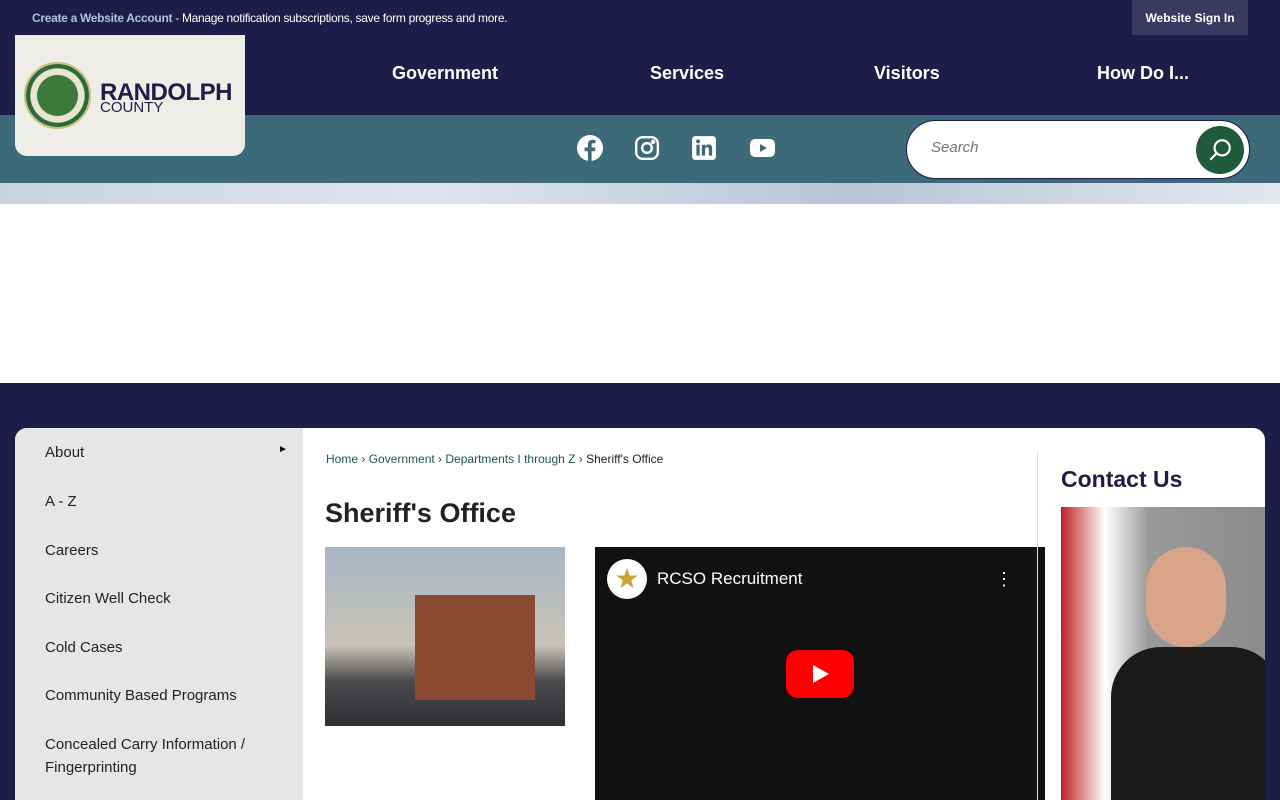 This screenshot has height=800, width=1280. What do you see at coordinates (907, 73) in the screenshot?
I see `nav-visitors: Visitors` at bounding box center [907, 73].